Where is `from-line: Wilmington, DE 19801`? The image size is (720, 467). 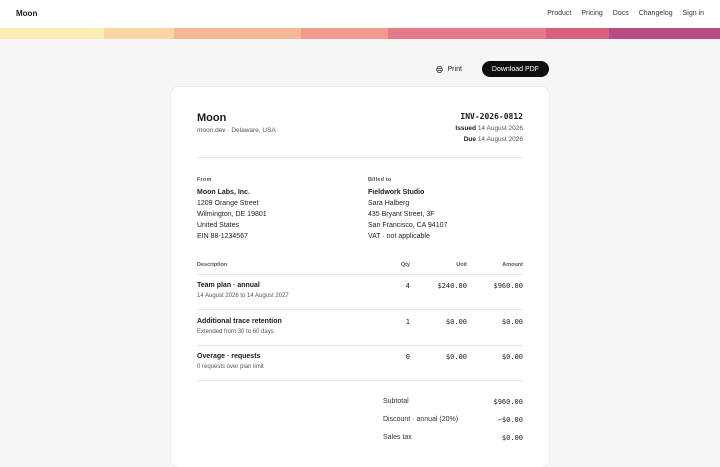 from-line: Wilmington, DE 19801 is located at coordinates (232, 214).